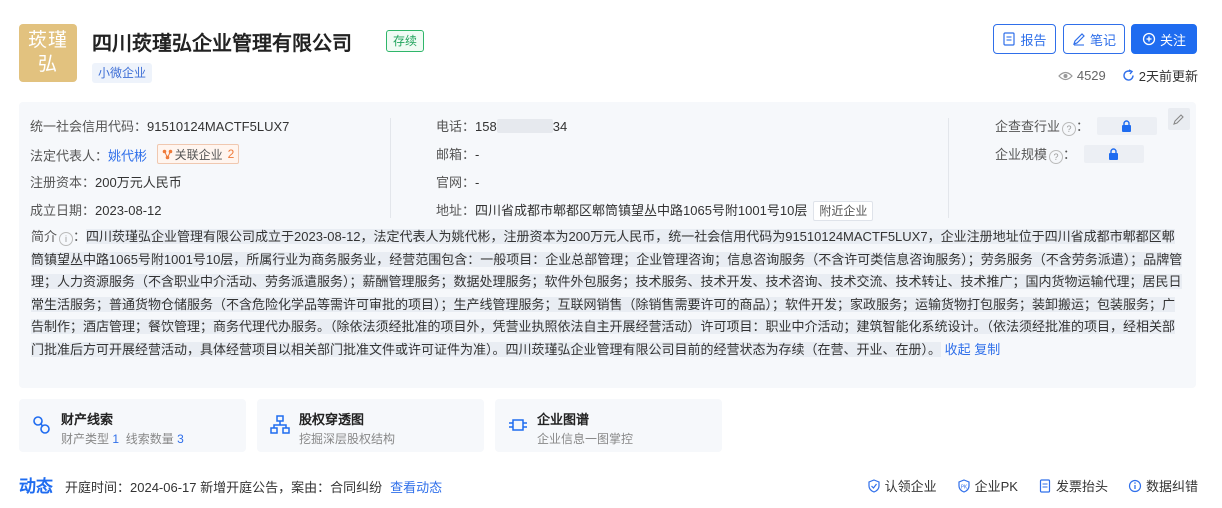  I want to click on claim-company-button: 认领企业, so click(902, 485).